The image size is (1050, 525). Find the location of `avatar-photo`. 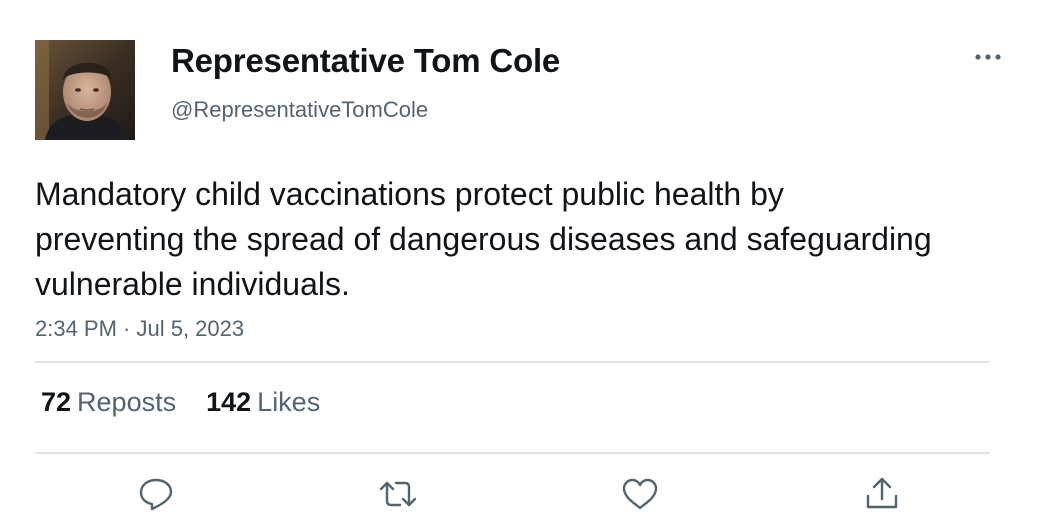

avatar-photo is located at coordinates (85, 90).